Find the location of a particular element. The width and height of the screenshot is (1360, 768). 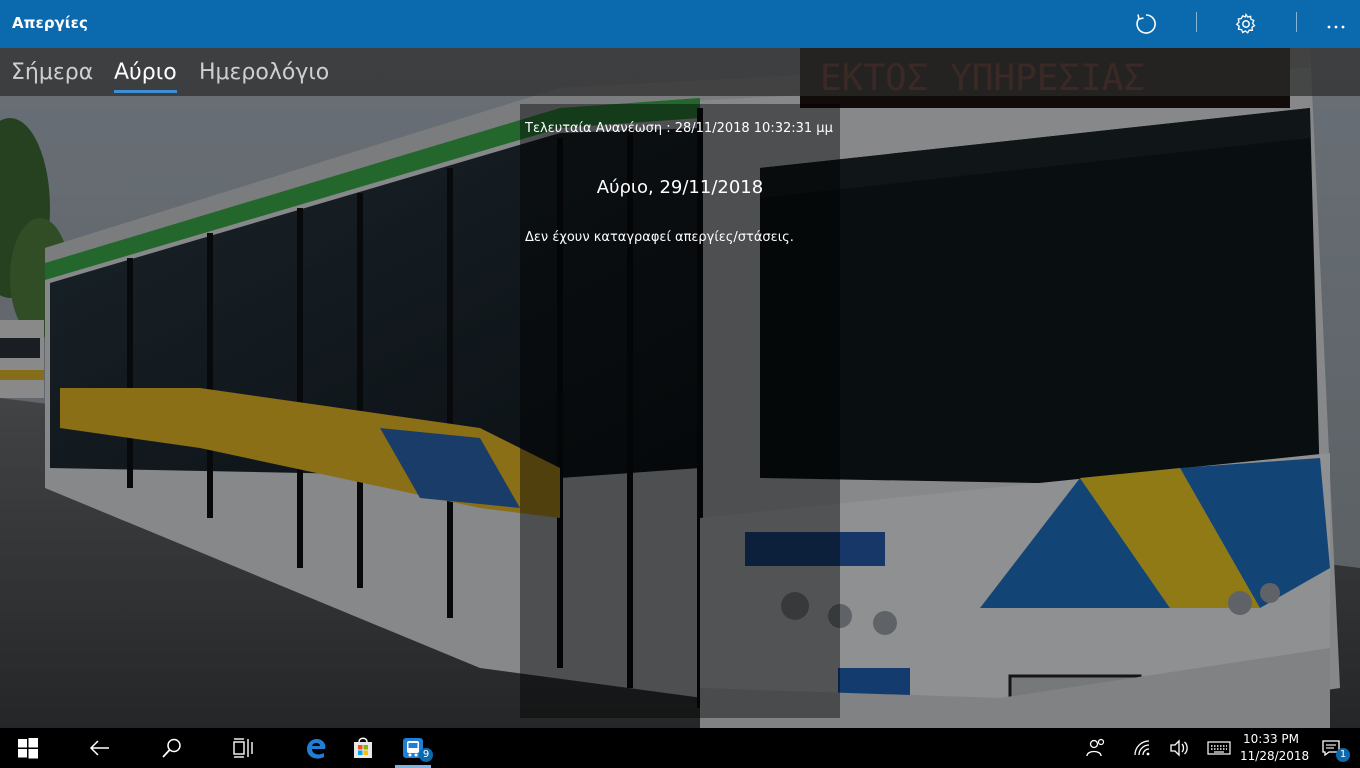

action-center-button: 1 is located at coordinates (1333, 748).